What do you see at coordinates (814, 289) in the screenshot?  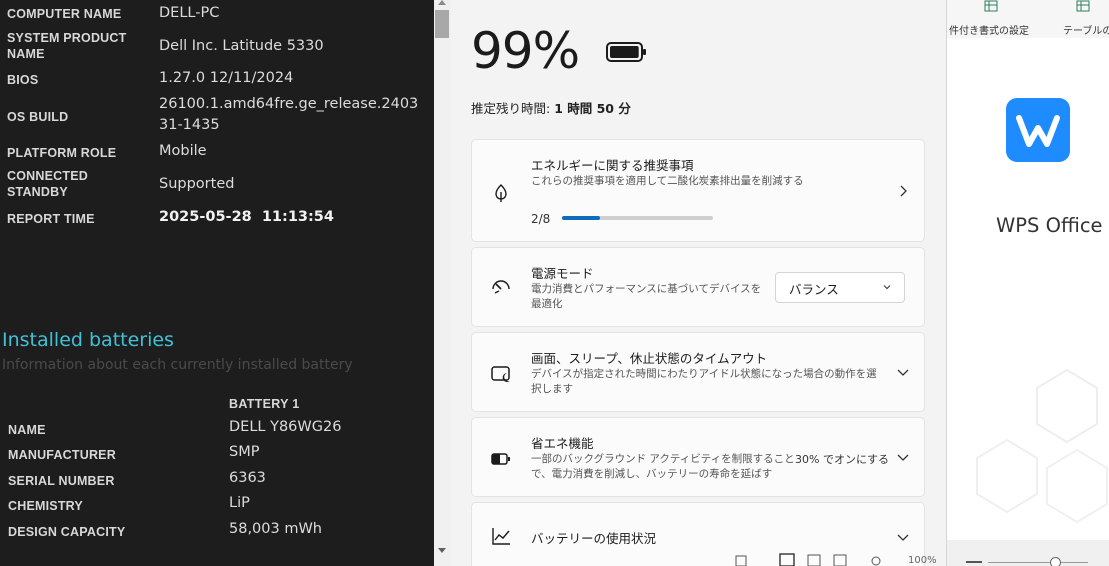 I see `power-mode-selected: バランス` at bounding box center [814, 289].